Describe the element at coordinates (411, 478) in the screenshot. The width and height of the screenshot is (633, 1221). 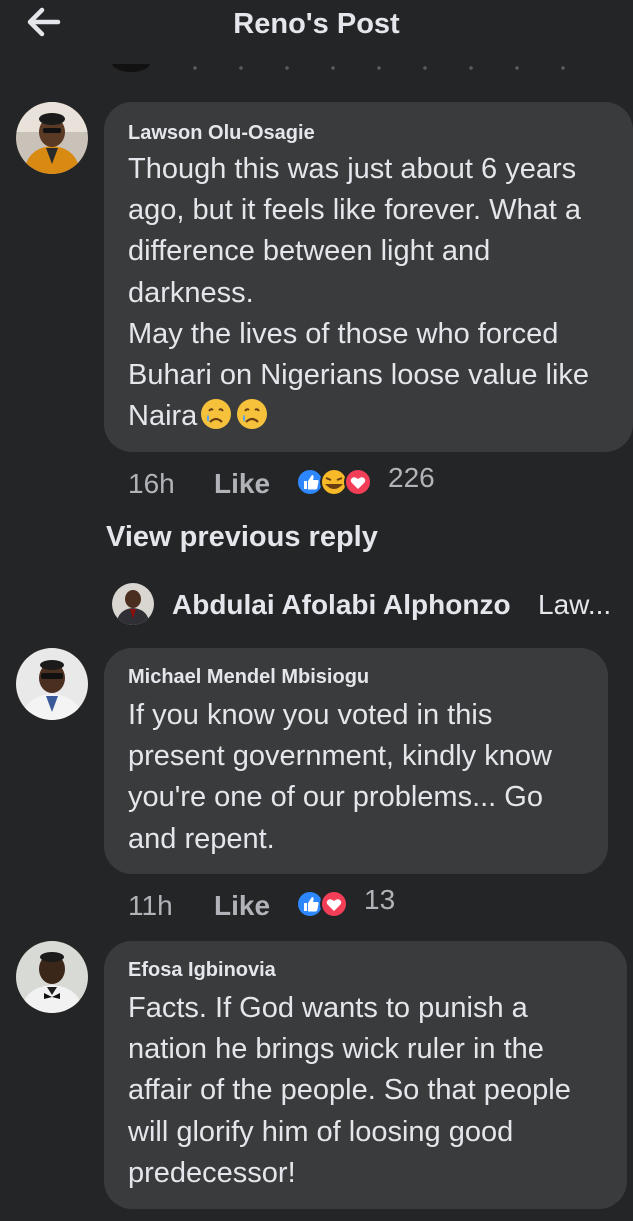
I see `reaction-count: 226` at that location.